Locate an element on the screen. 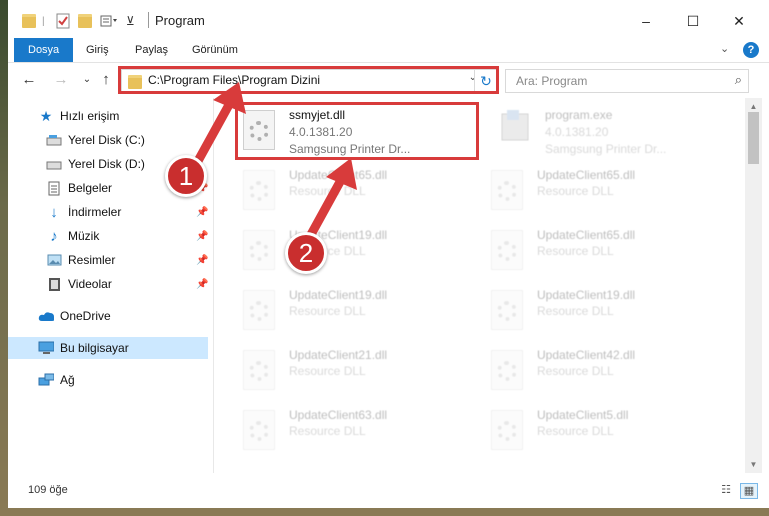  annotation-arrows is located at coordinates (272, 163).